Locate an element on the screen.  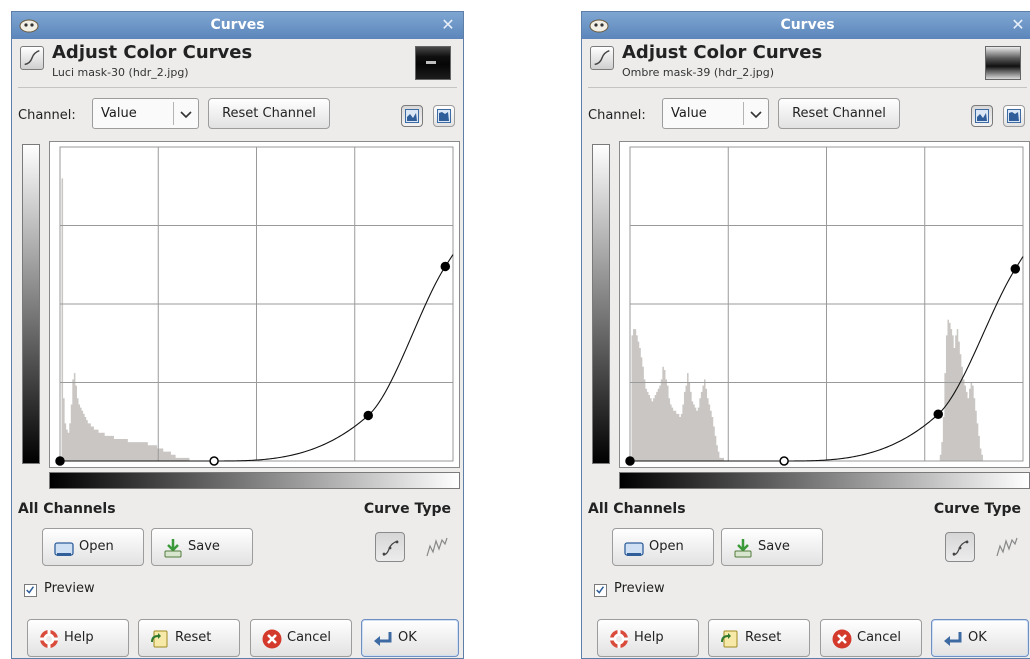
ok-label: OK is located at coordinates (407, 637).